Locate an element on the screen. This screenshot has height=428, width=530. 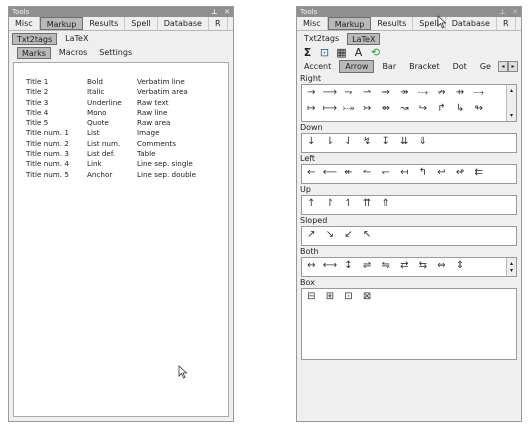
mark-item: Title 1 is located at coordinates (47, 82).